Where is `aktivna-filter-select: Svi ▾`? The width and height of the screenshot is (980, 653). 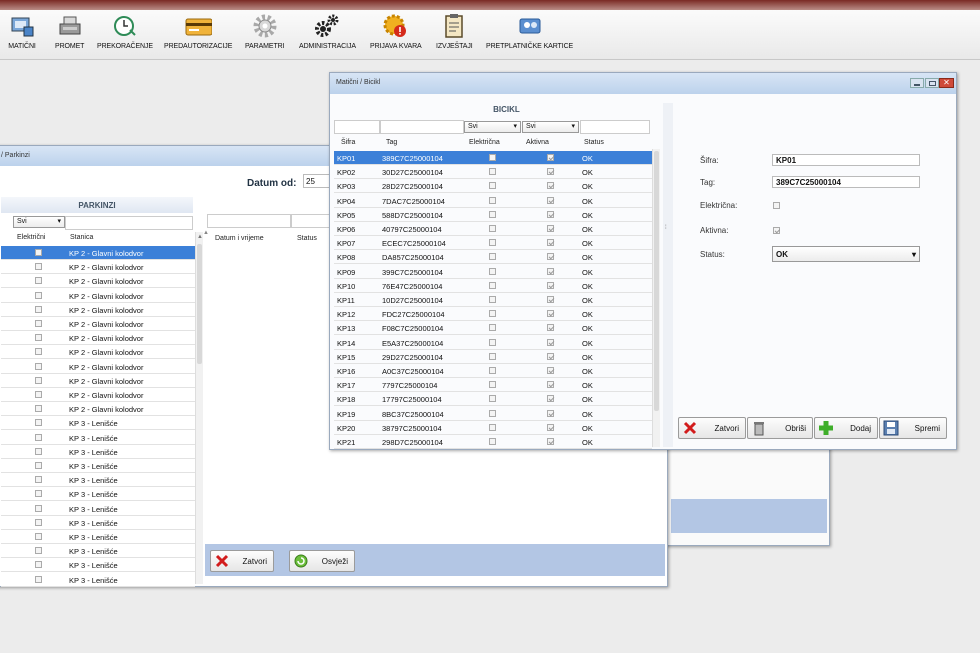 aktivna-filter-select: Svi ▾ is located at coordinates (550, 127).